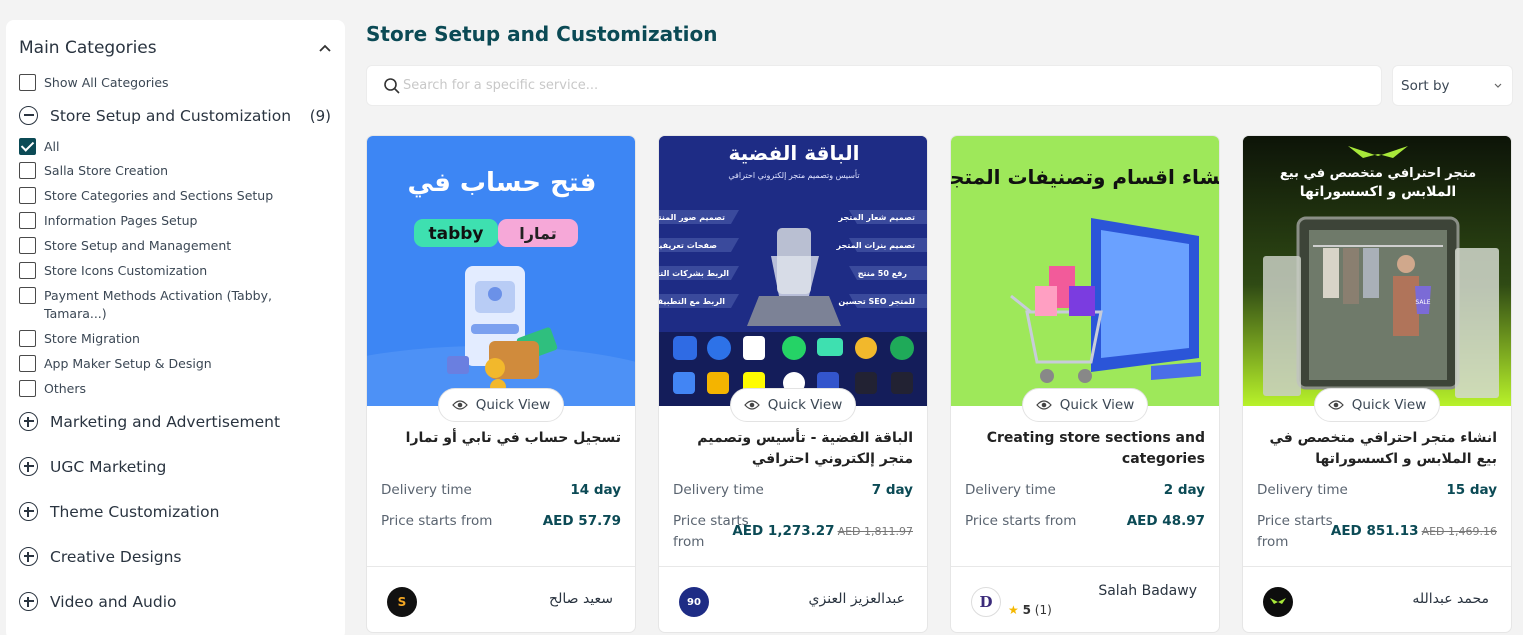  Describe the element at coordinates (1013, 610) in the screenshot. I see `star-icon: ★` at that location.